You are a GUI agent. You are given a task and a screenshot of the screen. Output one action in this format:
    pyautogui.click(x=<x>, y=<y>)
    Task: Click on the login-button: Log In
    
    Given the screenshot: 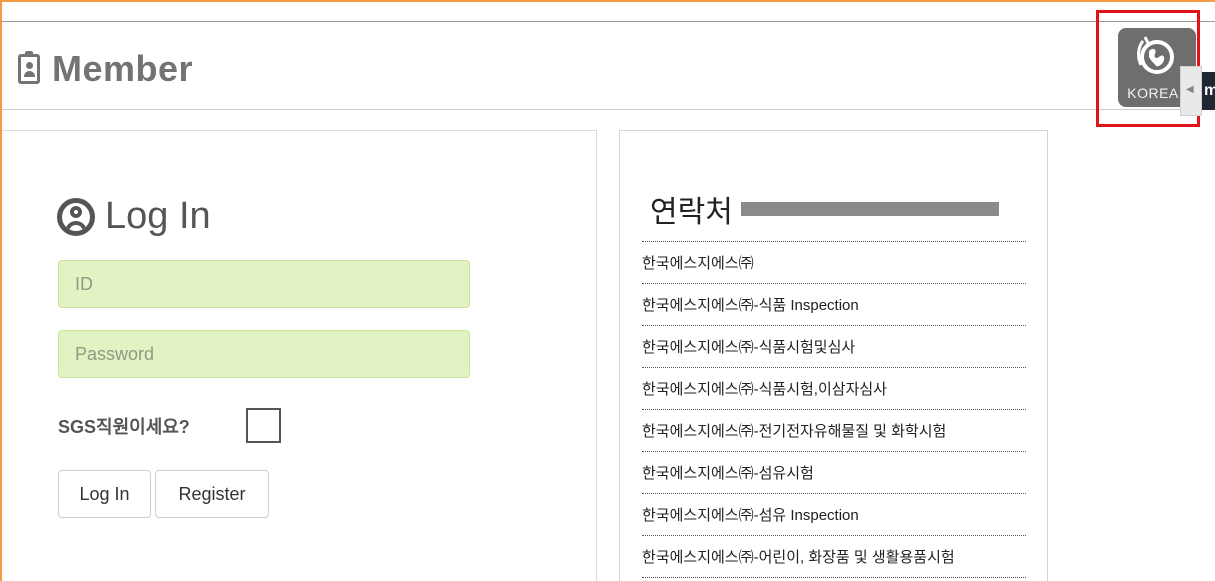 What is the action you would take?
    pyautogui.click(x=104, y=494)
    